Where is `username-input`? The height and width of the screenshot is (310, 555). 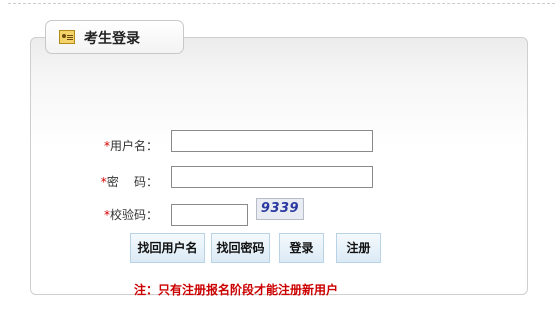 username-input is located at coordinates (272, 141).